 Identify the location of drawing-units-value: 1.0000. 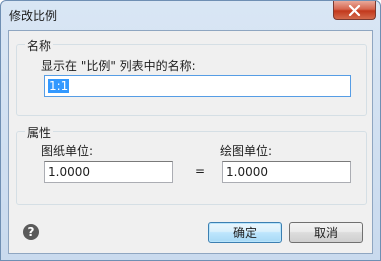
(247, 172).